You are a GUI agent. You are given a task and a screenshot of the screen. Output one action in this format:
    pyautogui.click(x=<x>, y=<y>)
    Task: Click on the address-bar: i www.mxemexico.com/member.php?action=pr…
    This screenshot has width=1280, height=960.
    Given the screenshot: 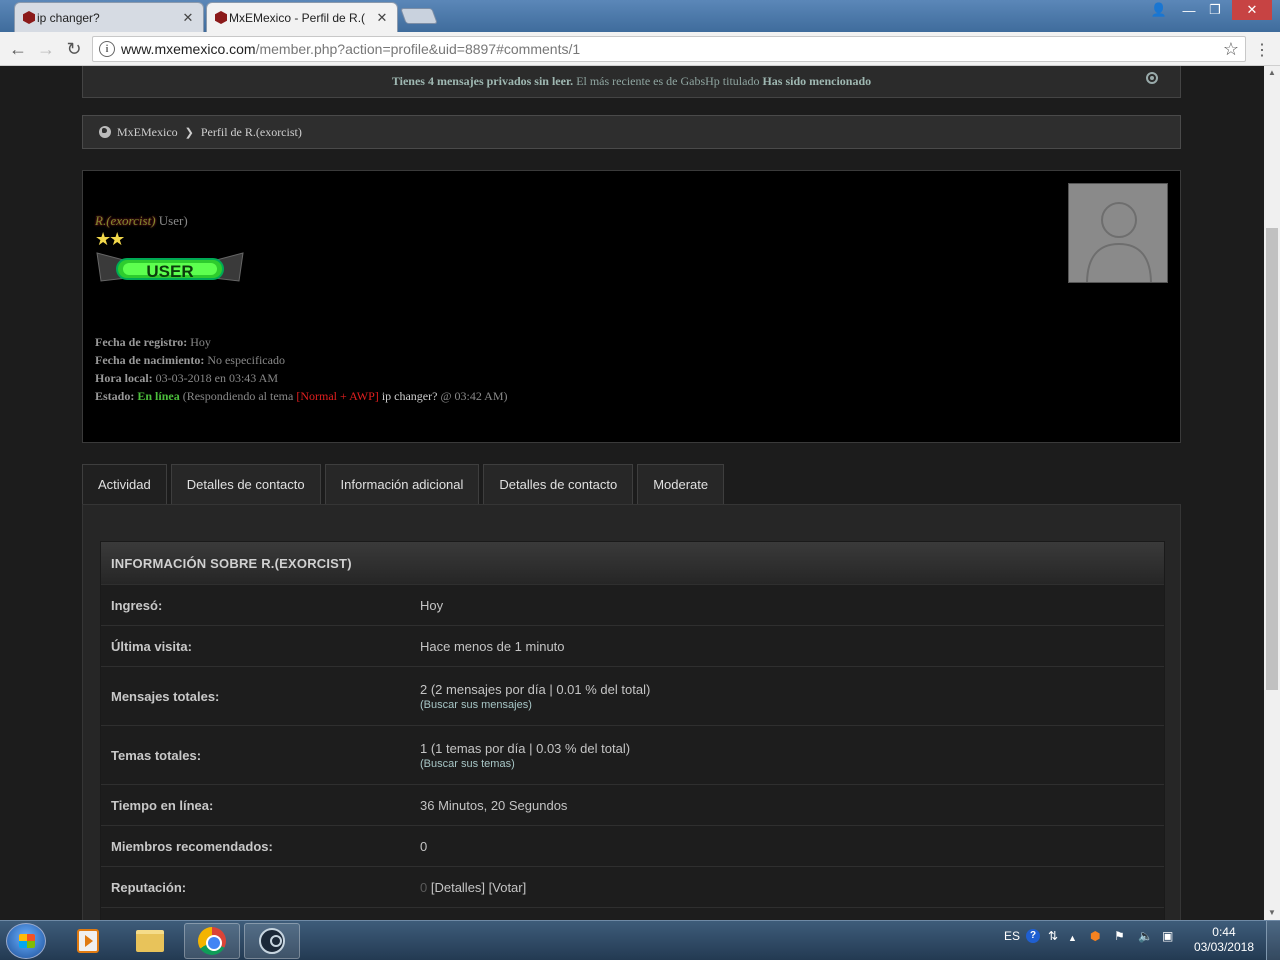 What is the action you would take?
    pyautogui.click(x=669, y=49)
    